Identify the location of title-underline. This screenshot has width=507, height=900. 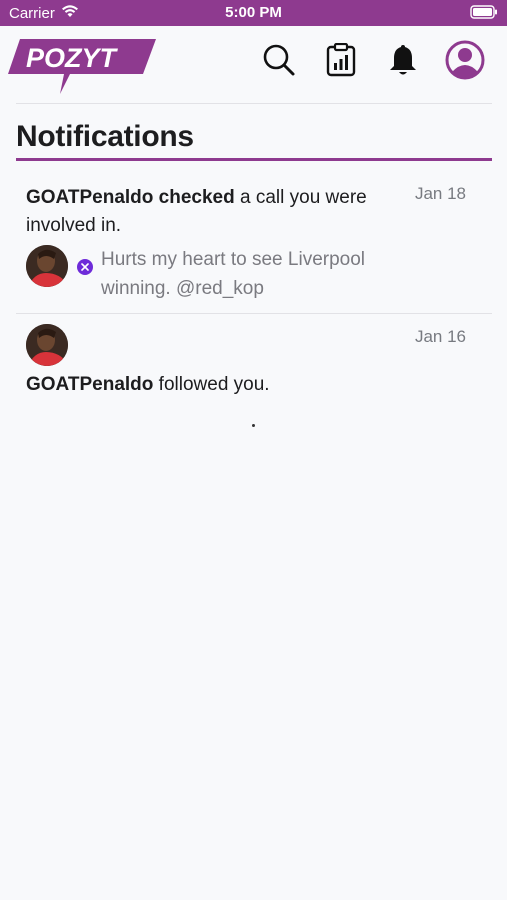
(254, 159).